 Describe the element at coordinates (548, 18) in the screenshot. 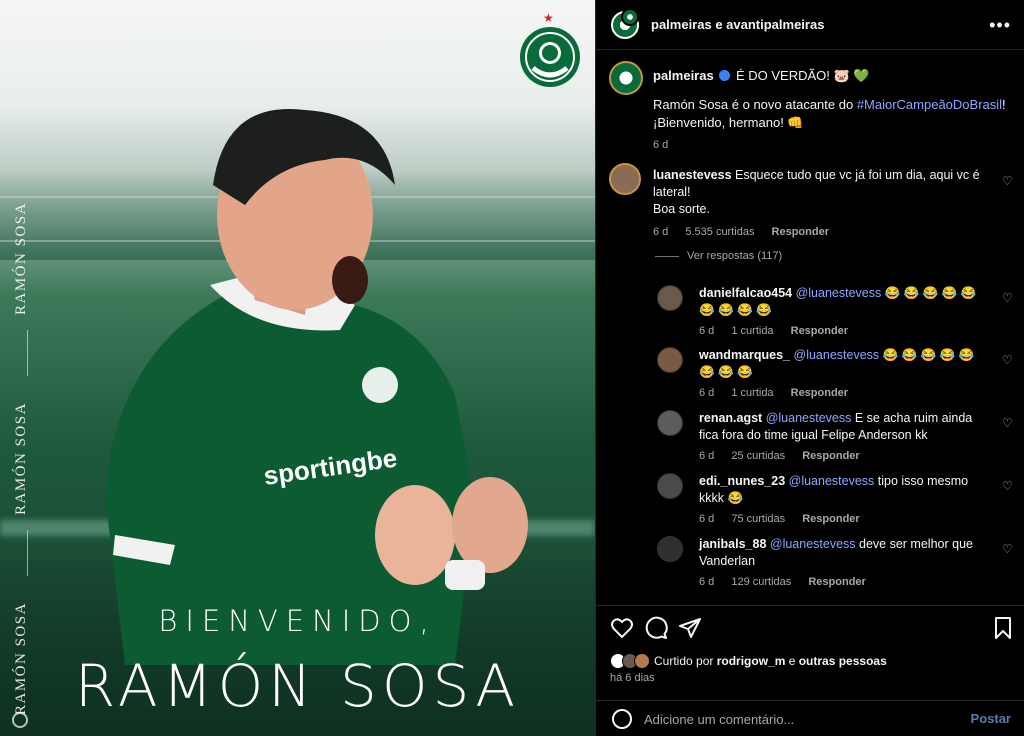

I see `star-icon: ★` at that location.